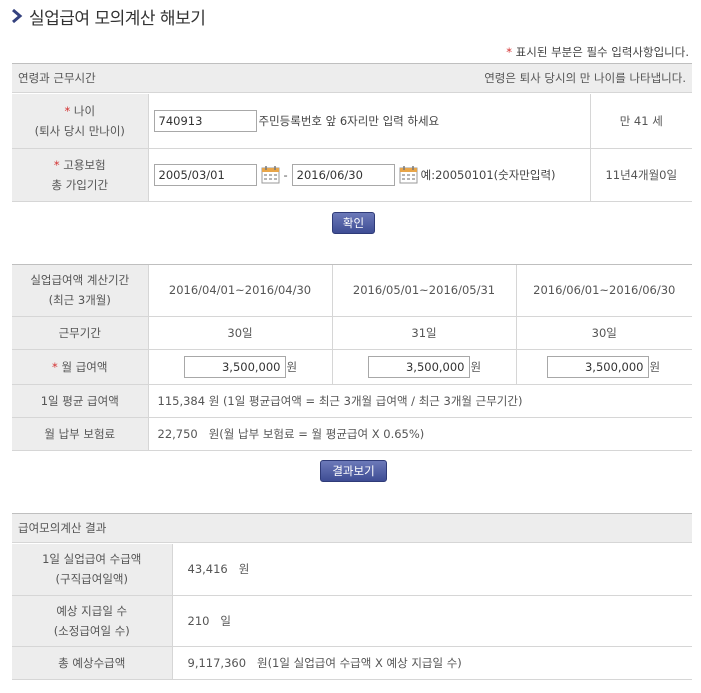 The image size is (701, 693). What do you see at coordinates (80, 434) in the screenshot?
I see `premium-label: 월 납부 보험료` at bounding box center [80, 434].